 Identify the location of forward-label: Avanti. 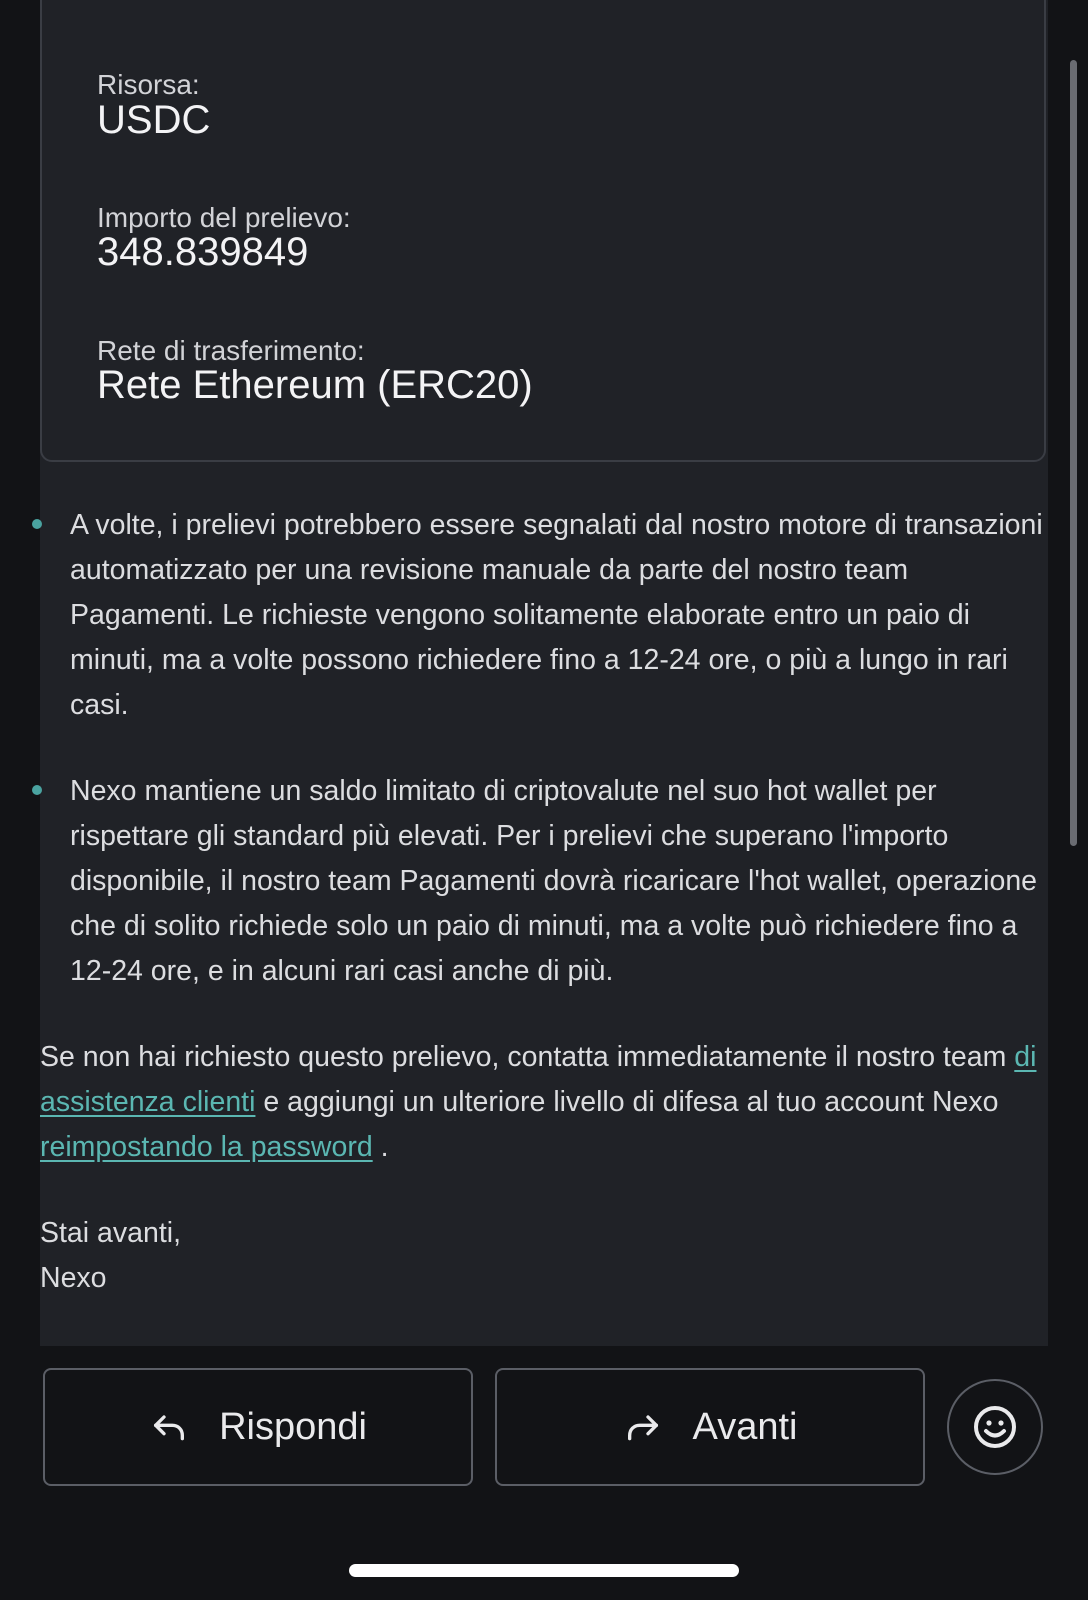
(745, 1426).